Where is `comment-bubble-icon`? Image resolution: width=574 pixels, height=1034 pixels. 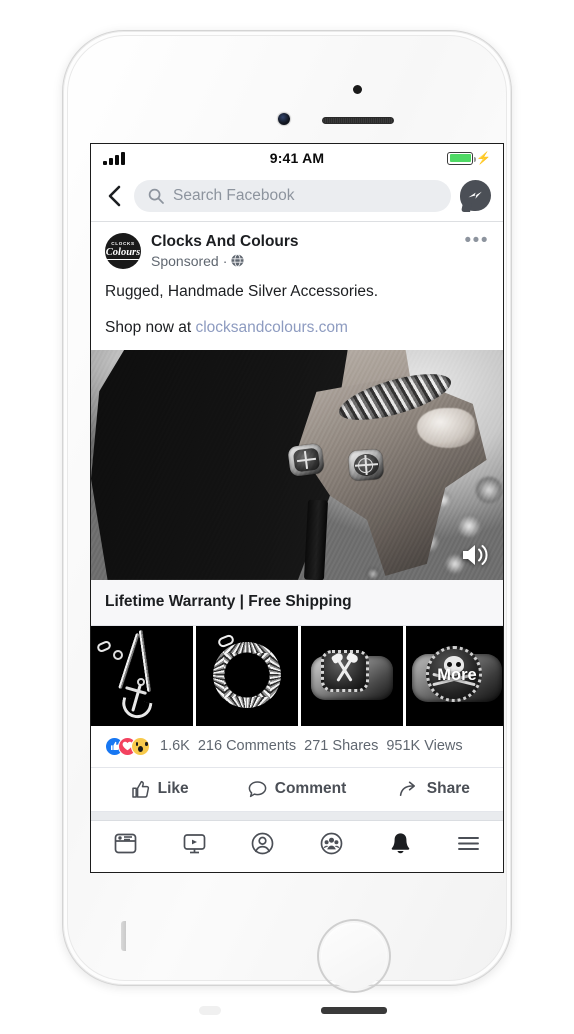
comment-bubble-icon is located at coordinates (257, 789).